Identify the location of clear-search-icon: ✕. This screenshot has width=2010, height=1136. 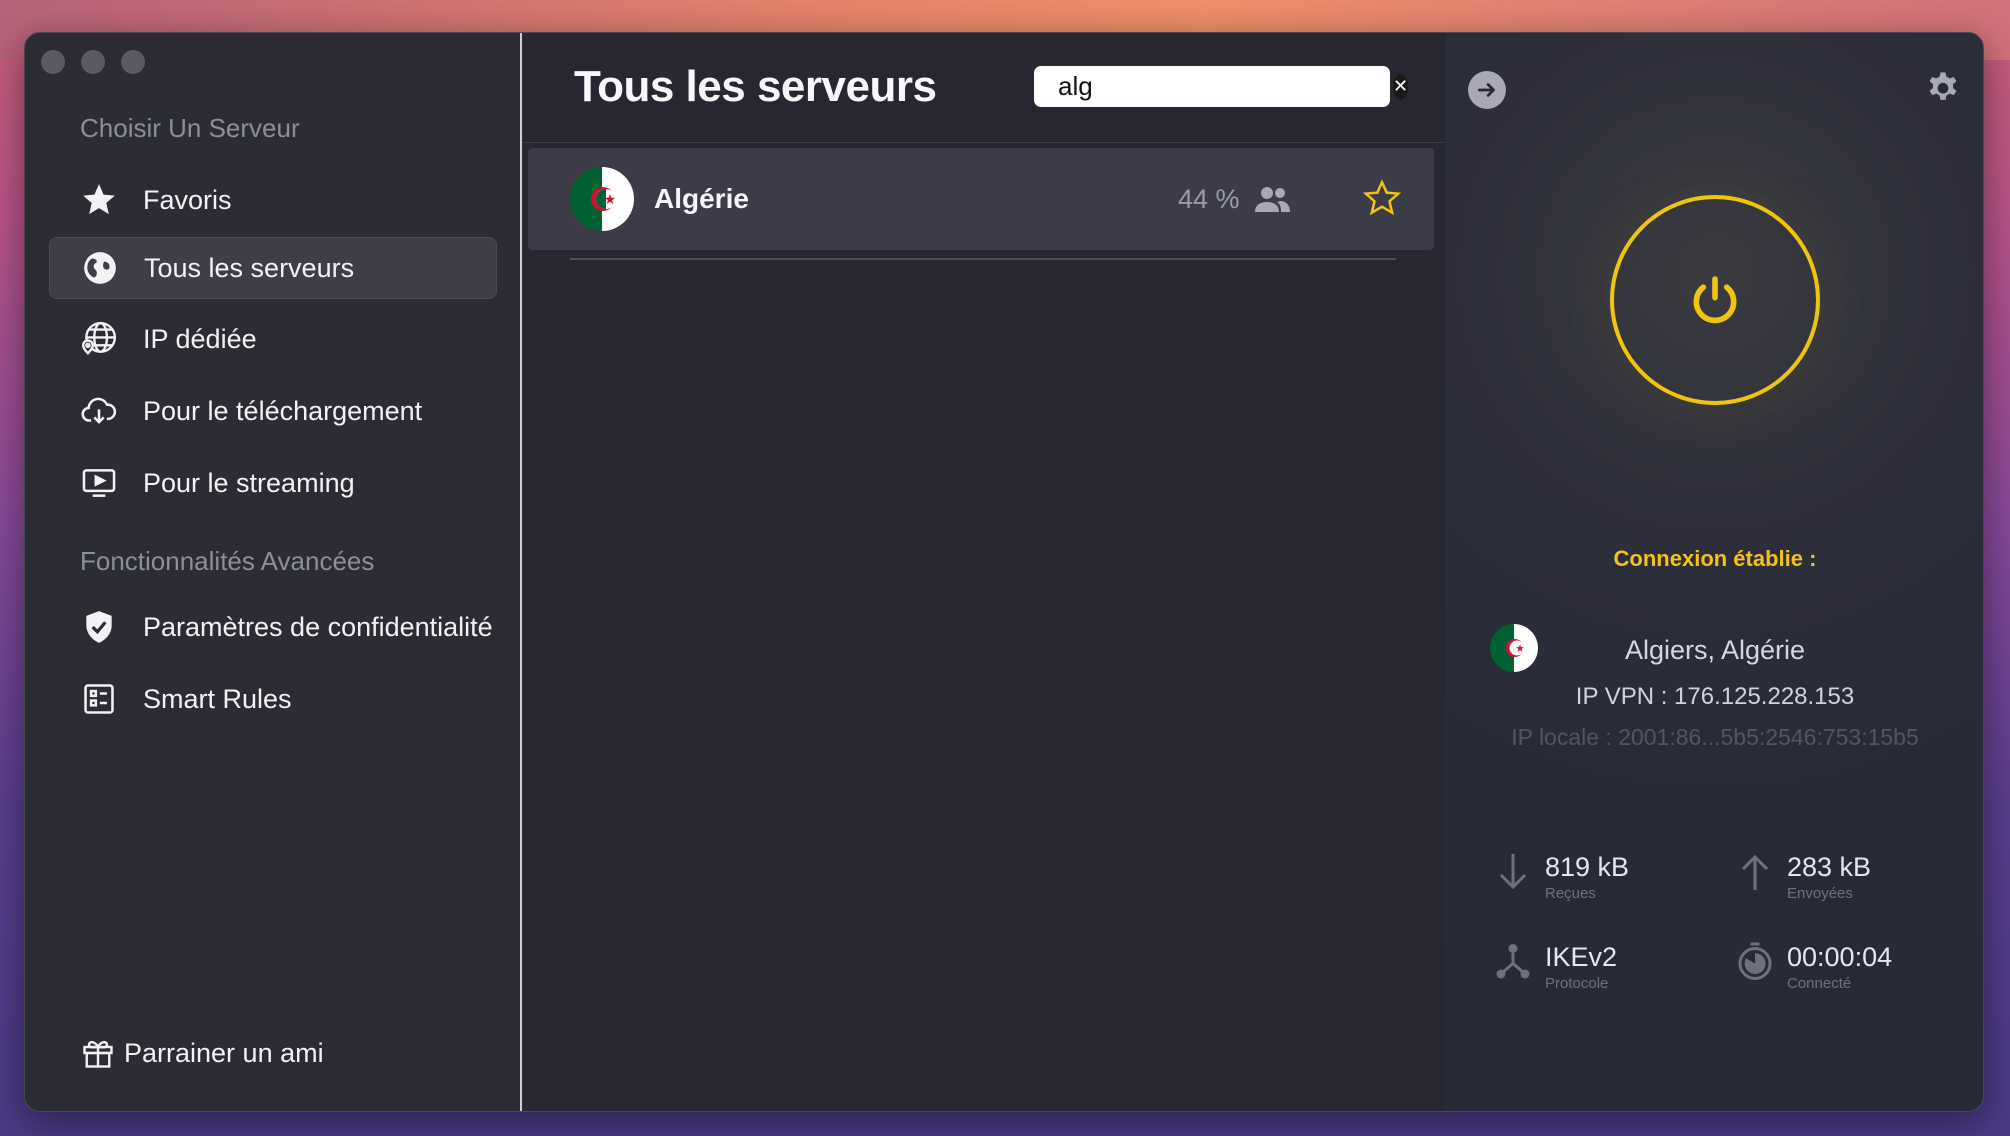
(1401, 86).